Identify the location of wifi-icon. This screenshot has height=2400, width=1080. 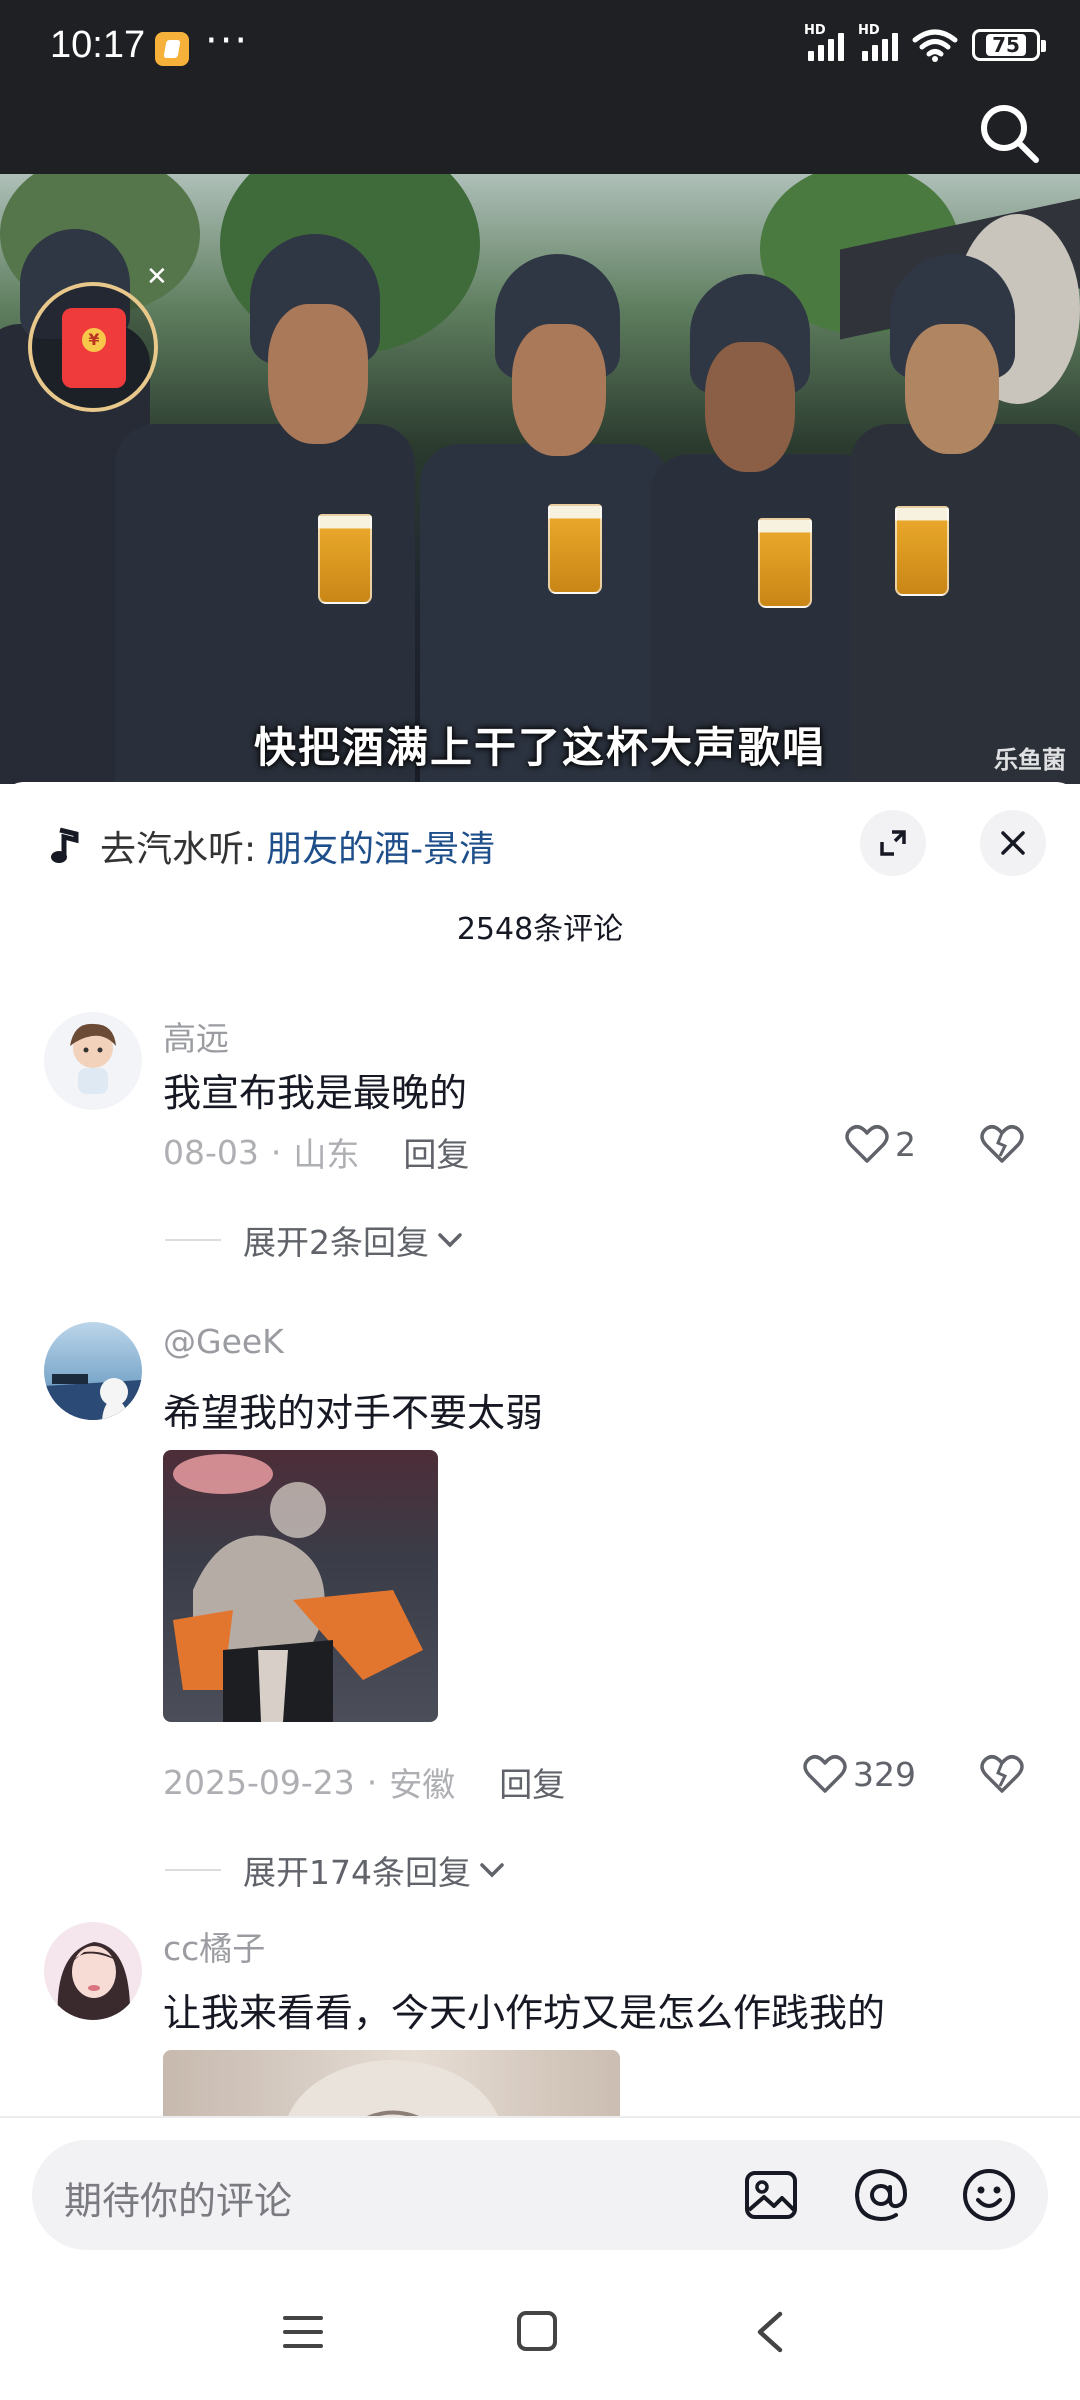
(935, 45).